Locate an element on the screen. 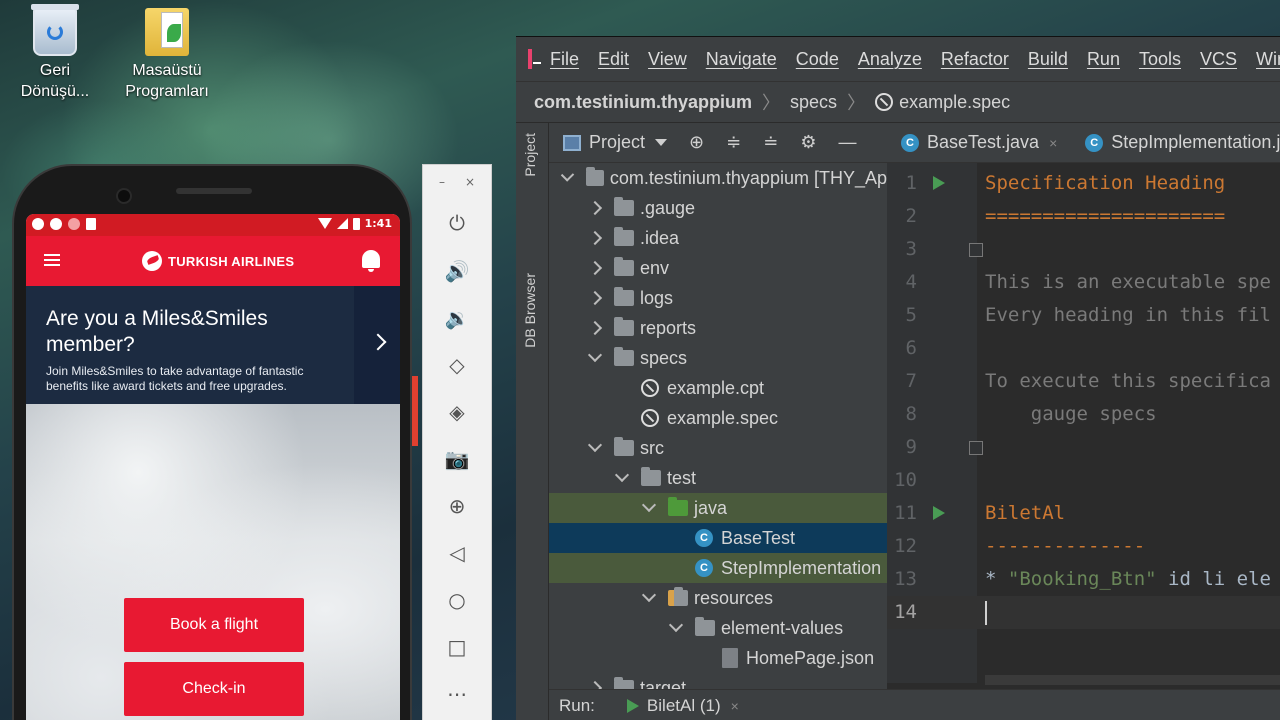  volume-up-icon: 🔊 is located at coordinates (457, 271).